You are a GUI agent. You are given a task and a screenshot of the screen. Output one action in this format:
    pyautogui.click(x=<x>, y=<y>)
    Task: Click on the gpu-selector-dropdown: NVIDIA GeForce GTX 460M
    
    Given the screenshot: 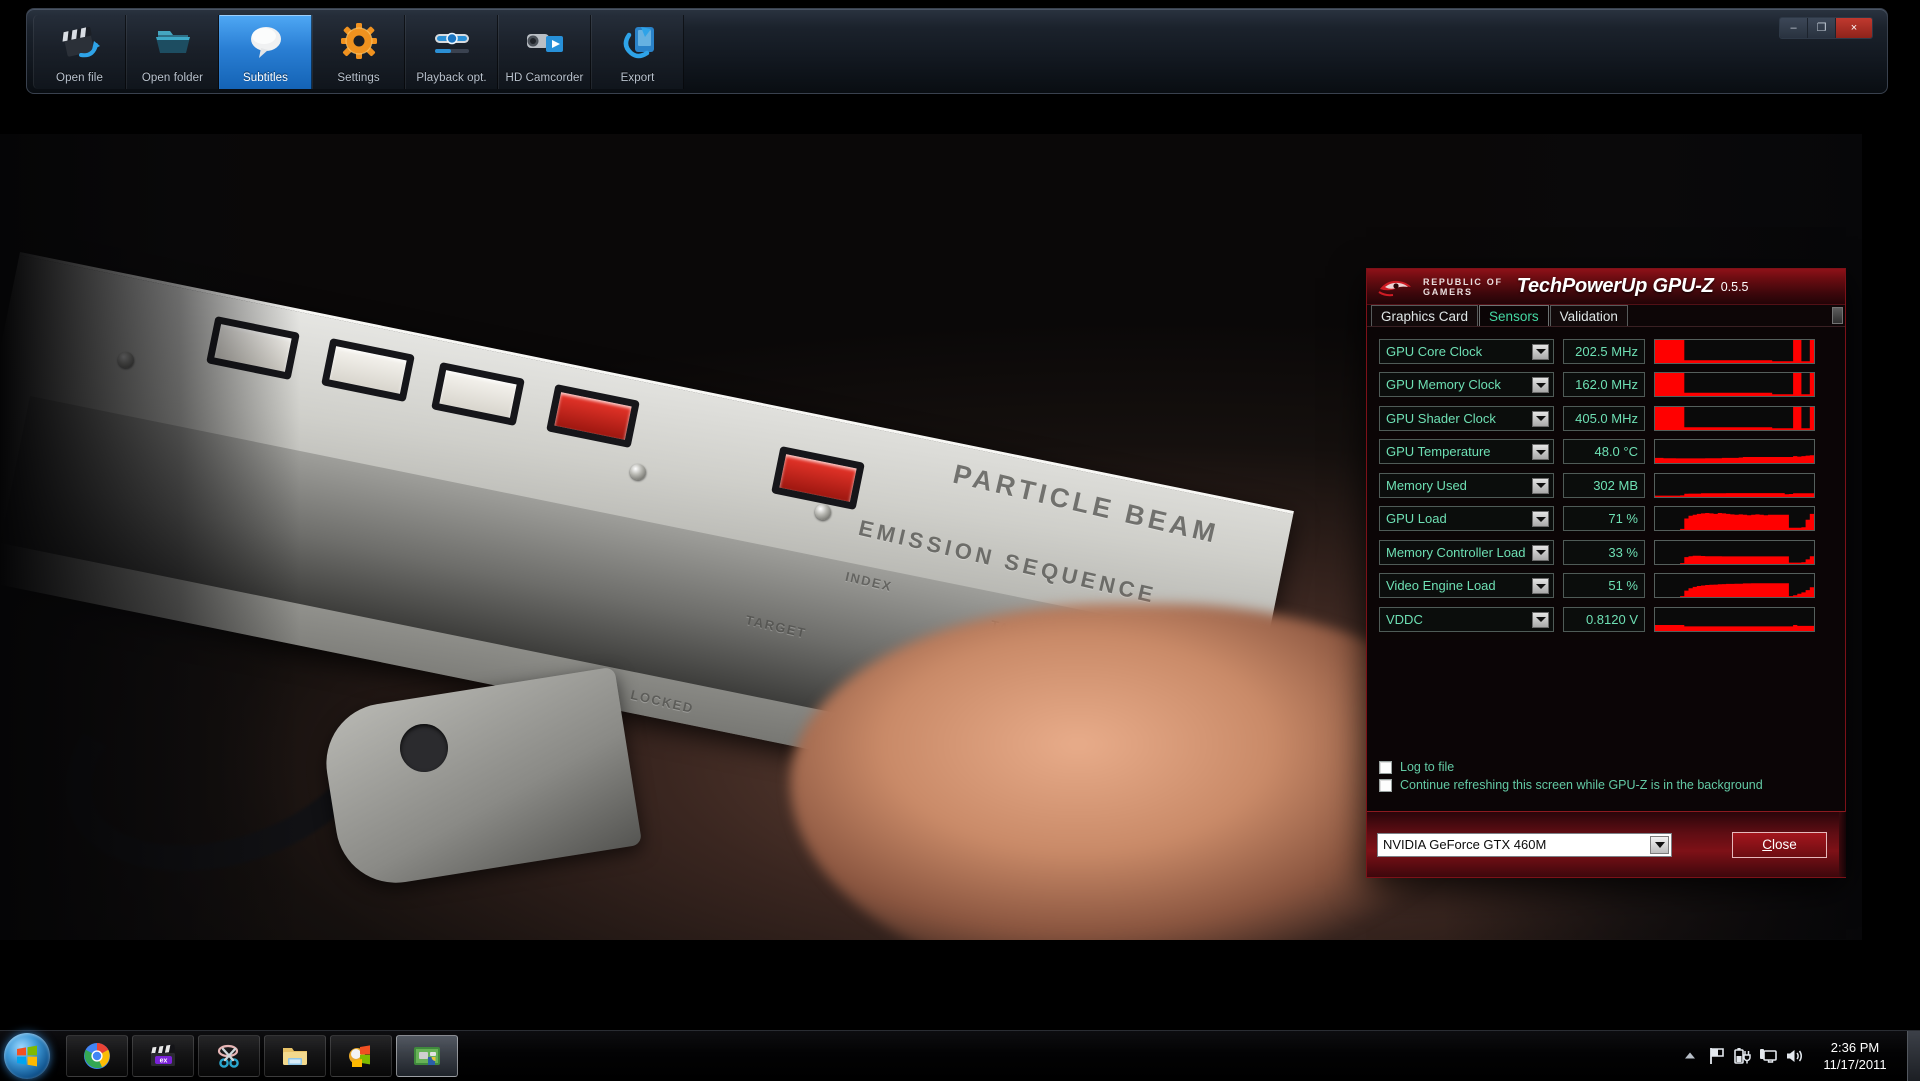 What is the action you would take?
    pyautogui.click(x=1524, y=845)
    